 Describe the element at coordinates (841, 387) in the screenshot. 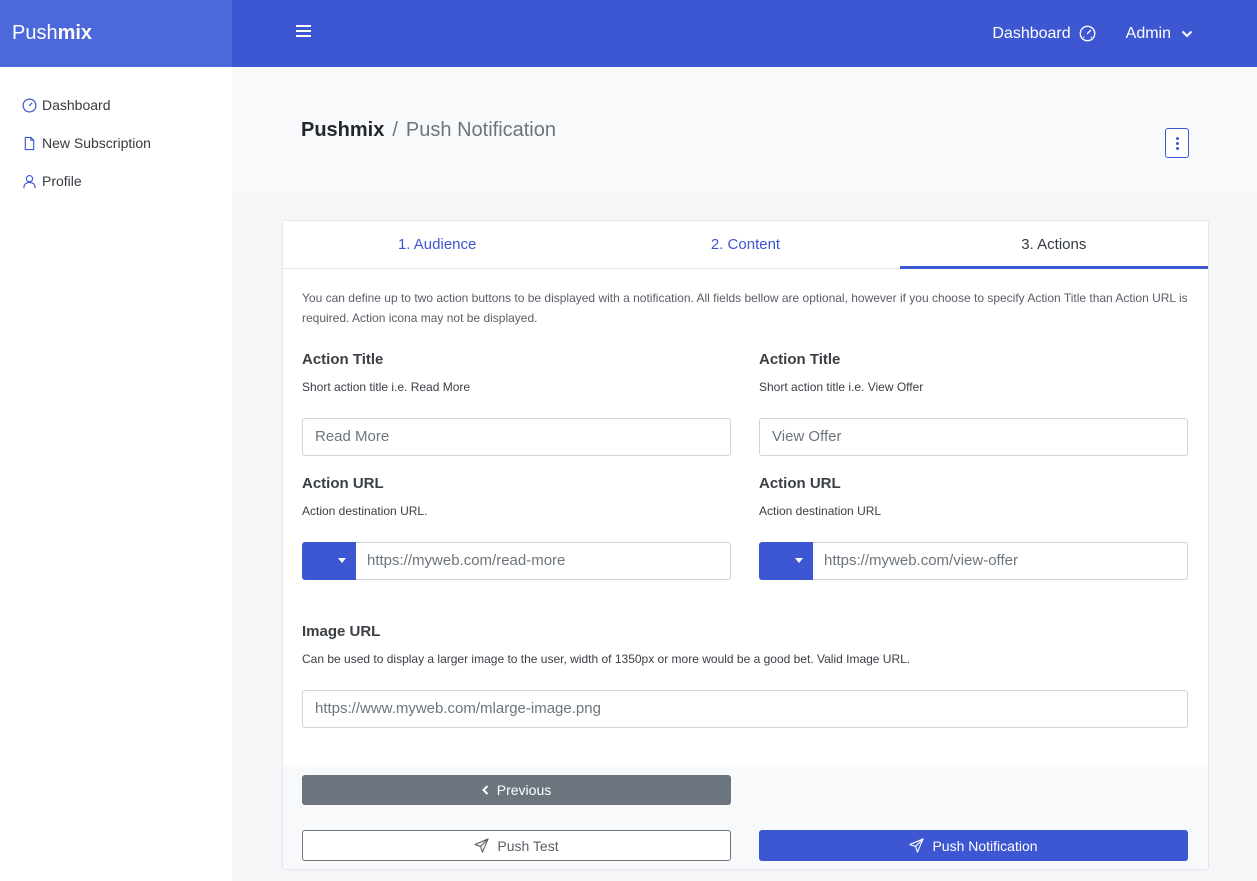

I see `action2-title-help: Short action title i.e. View Offer` at that location.